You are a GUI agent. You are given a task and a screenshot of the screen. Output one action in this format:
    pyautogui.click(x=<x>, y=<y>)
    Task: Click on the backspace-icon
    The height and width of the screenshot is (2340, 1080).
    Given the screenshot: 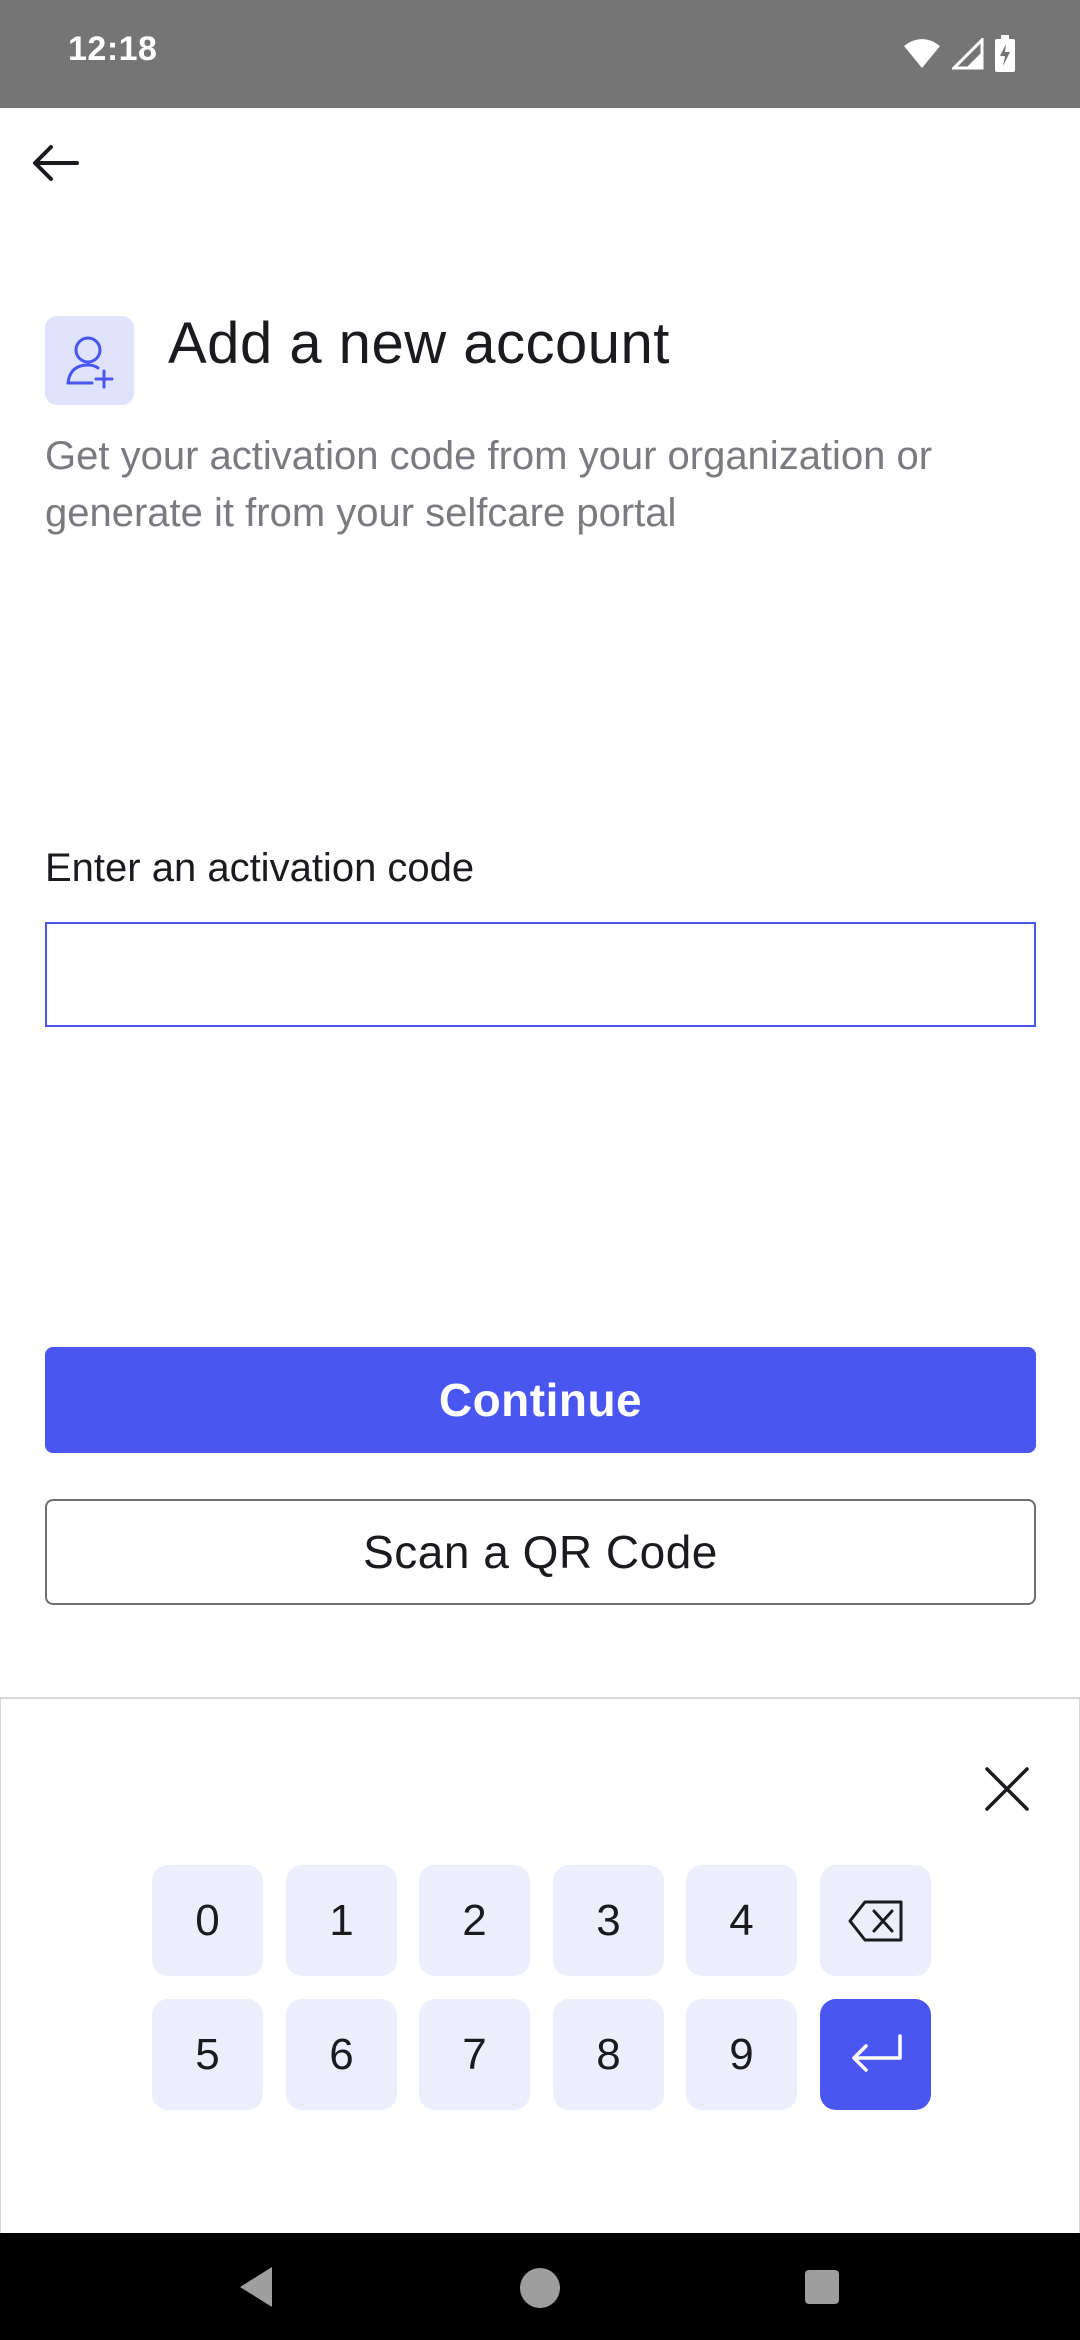 What is the action you would take?
    pyautogui.click(x=875, y=1920)
    